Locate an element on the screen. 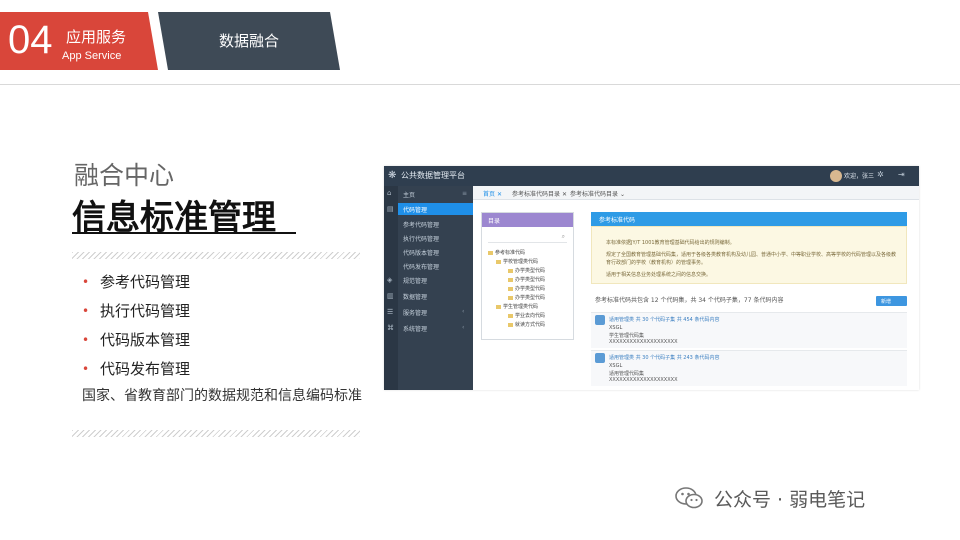 The height and width of the screenshot is (540, 960). sidebar-item-code-version: 代码版本管理 is located at coordinates (421, 252).